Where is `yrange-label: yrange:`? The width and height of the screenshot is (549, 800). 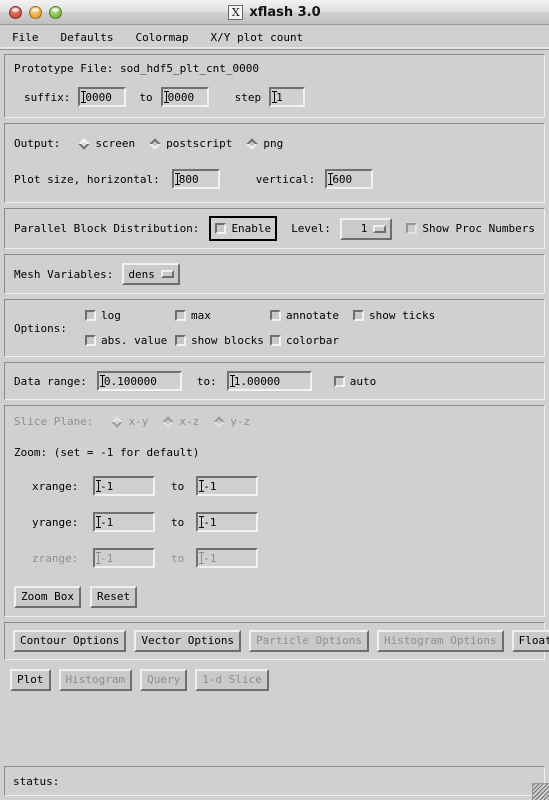
yrange-label: yrange: is located at coordinates (55, 522).